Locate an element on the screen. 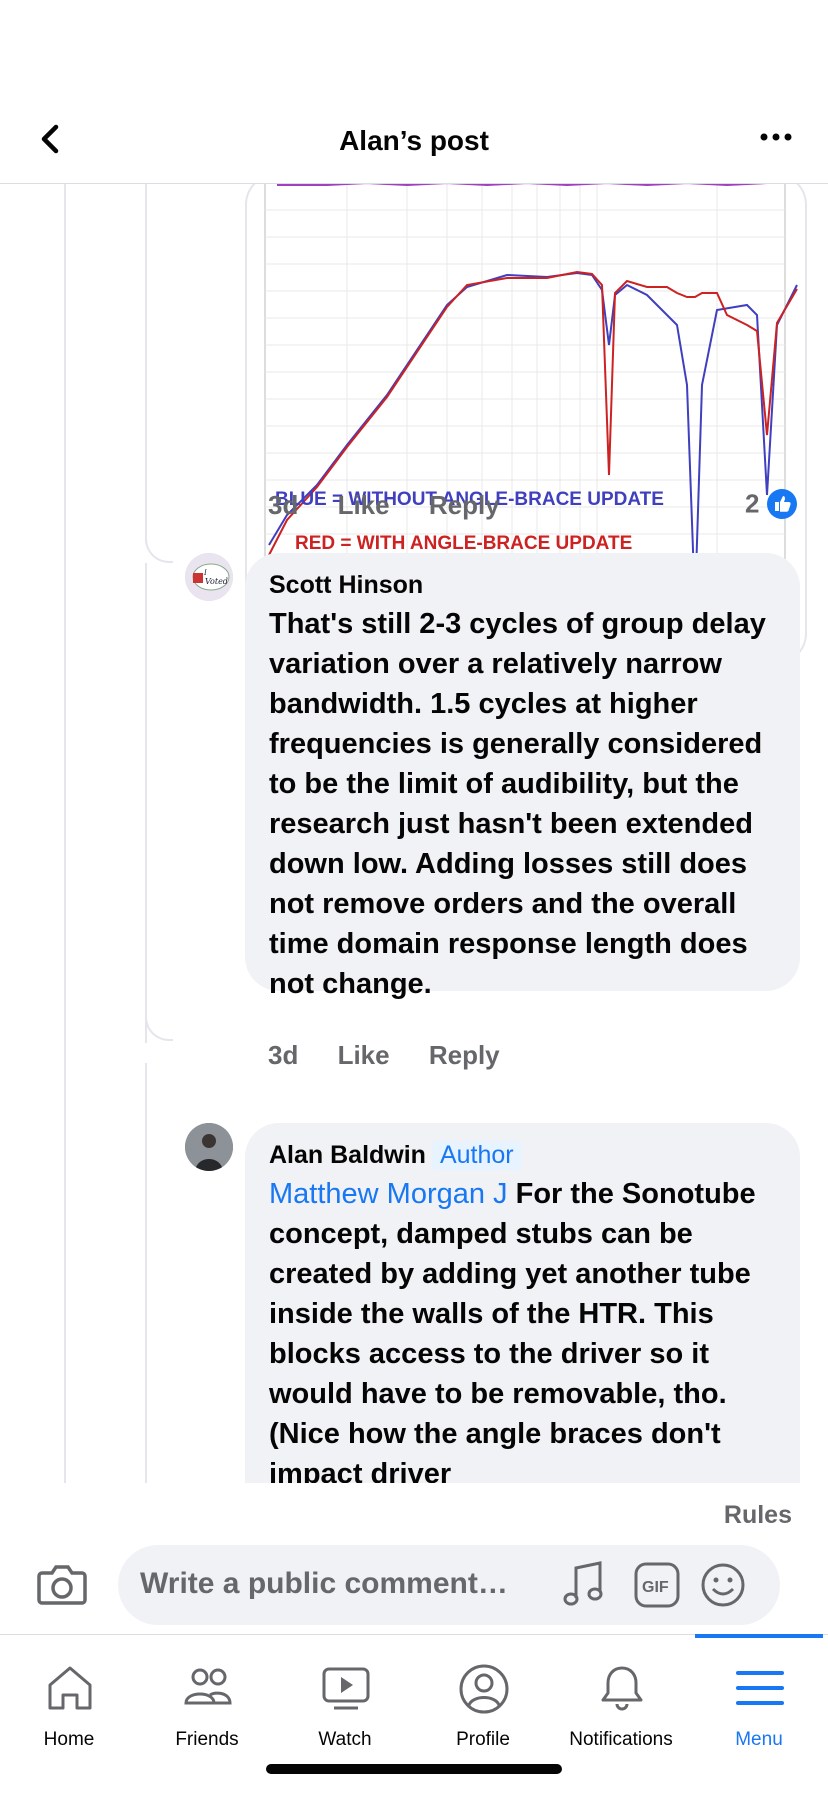 This screenshot has height=1793, width=828. camera-icon is located at coordinates (62, 1585).